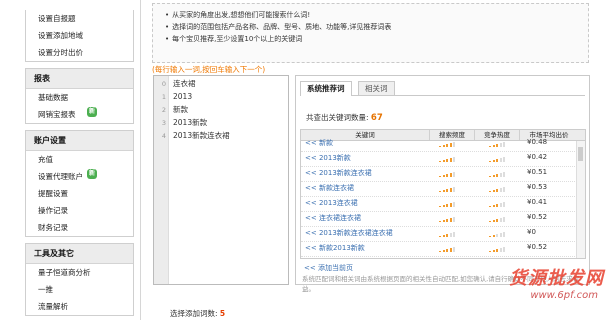 The image size is (610, 320). I want to click on tip-item: 从买家的角度出发,想想他们可能搜索什么词!, so click(376, 15).